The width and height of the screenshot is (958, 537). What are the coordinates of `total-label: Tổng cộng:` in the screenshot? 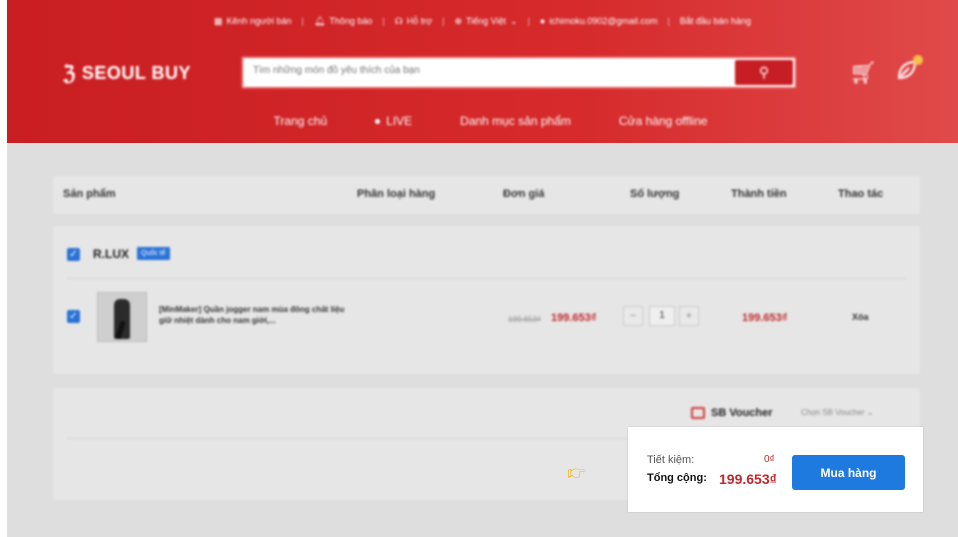 It's located at (677, 478).